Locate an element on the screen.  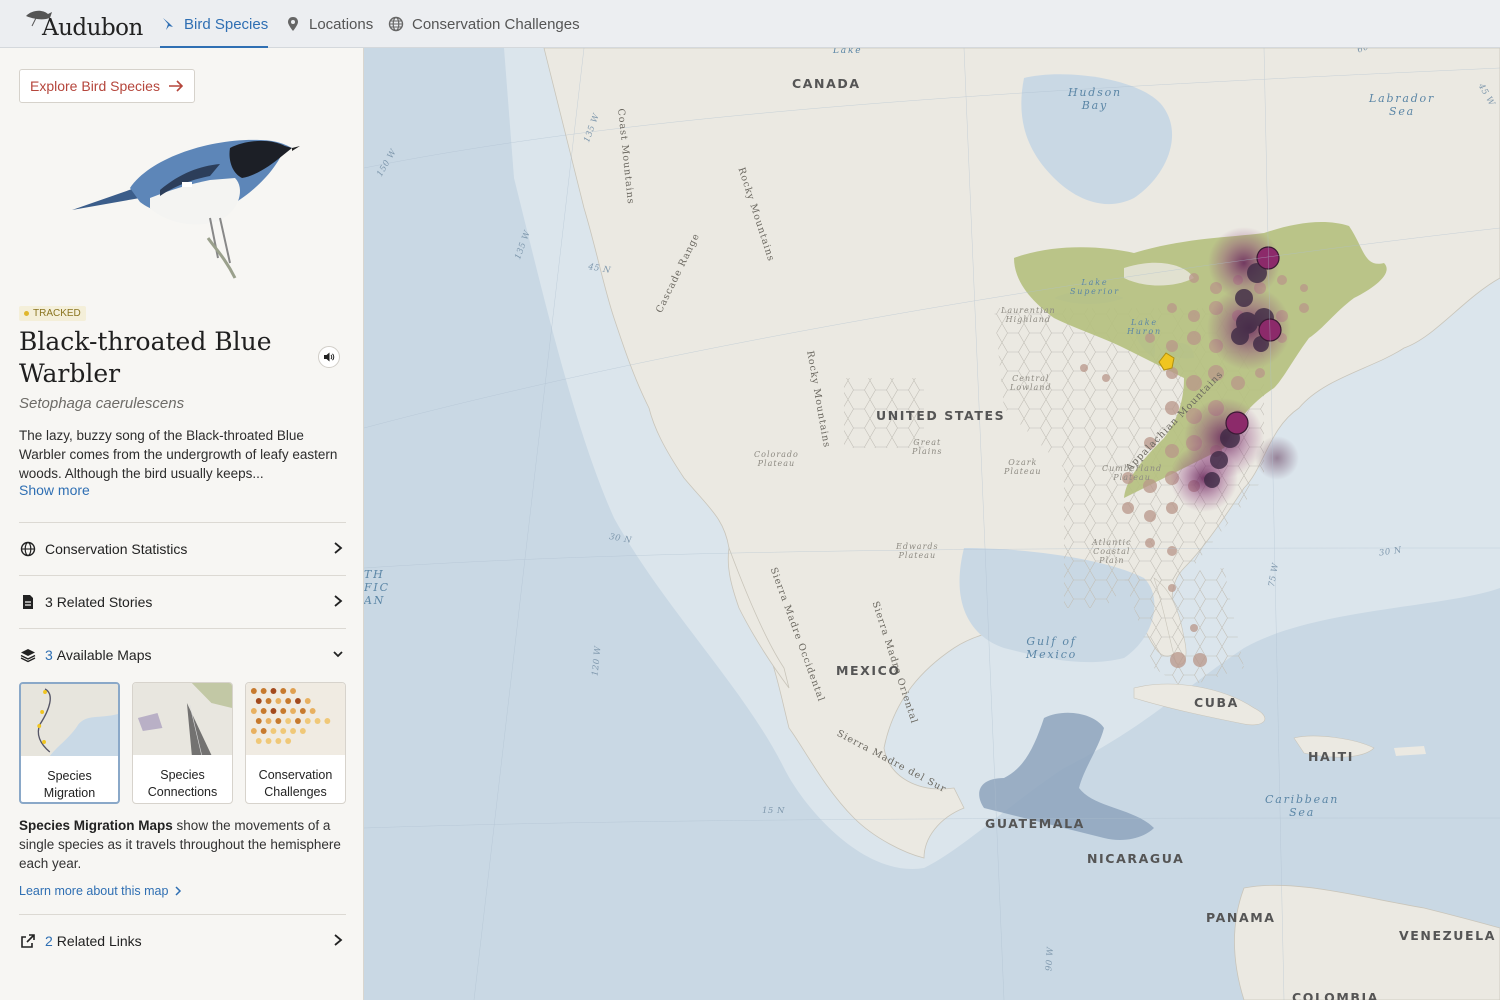
layers-icon is located at coordinates (28, 655).